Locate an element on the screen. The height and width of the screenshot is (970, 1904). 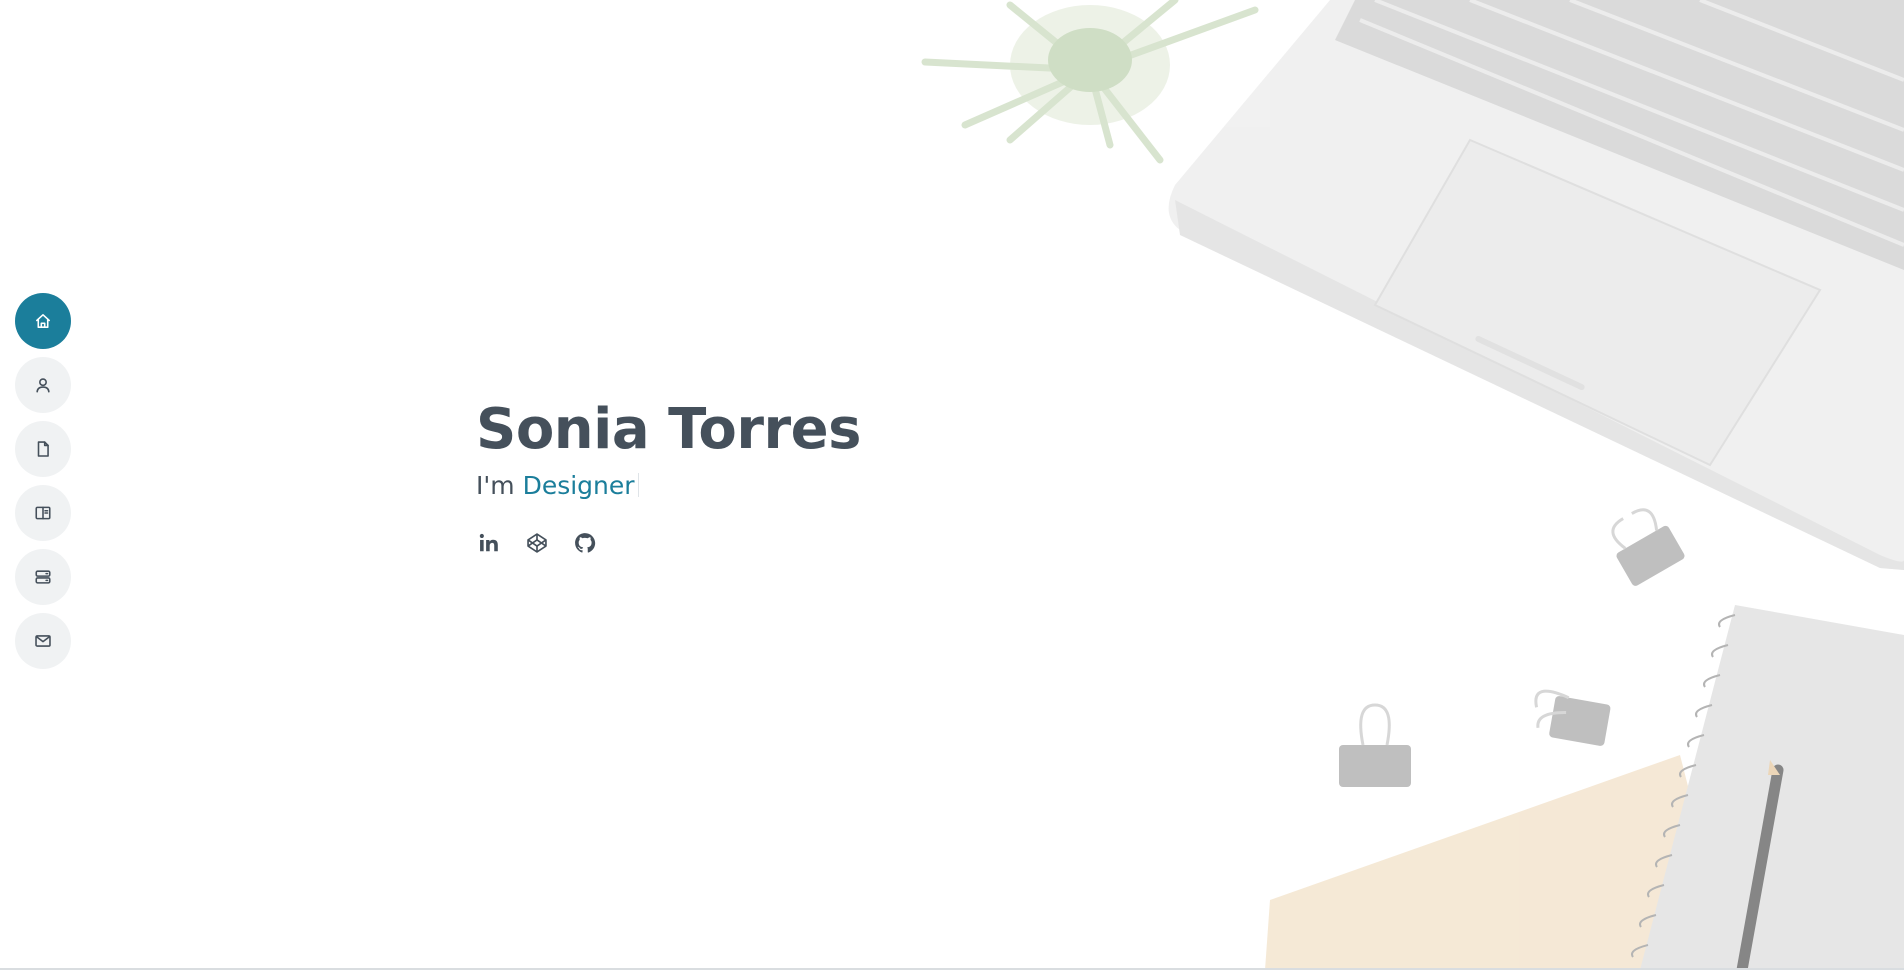
linkedin-icon is located at coordinates (488, 542).